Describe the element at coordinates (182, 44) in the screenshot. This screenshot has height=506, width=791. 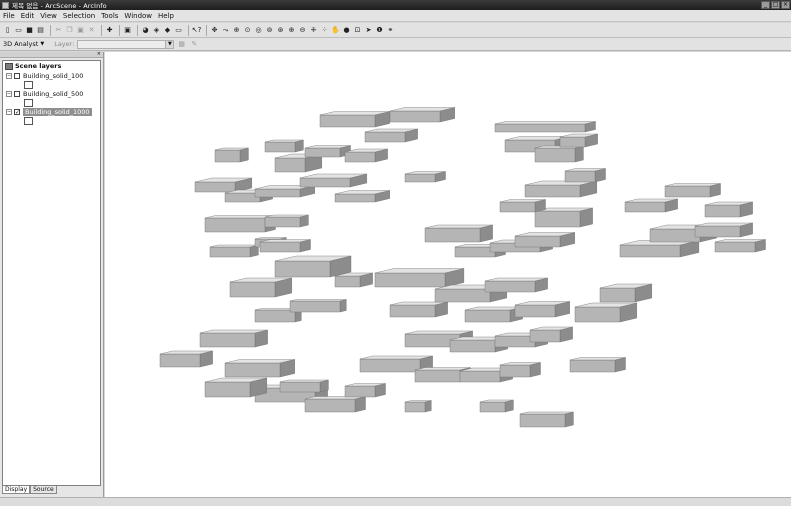
I see `contour-icon: ▦` at that location.